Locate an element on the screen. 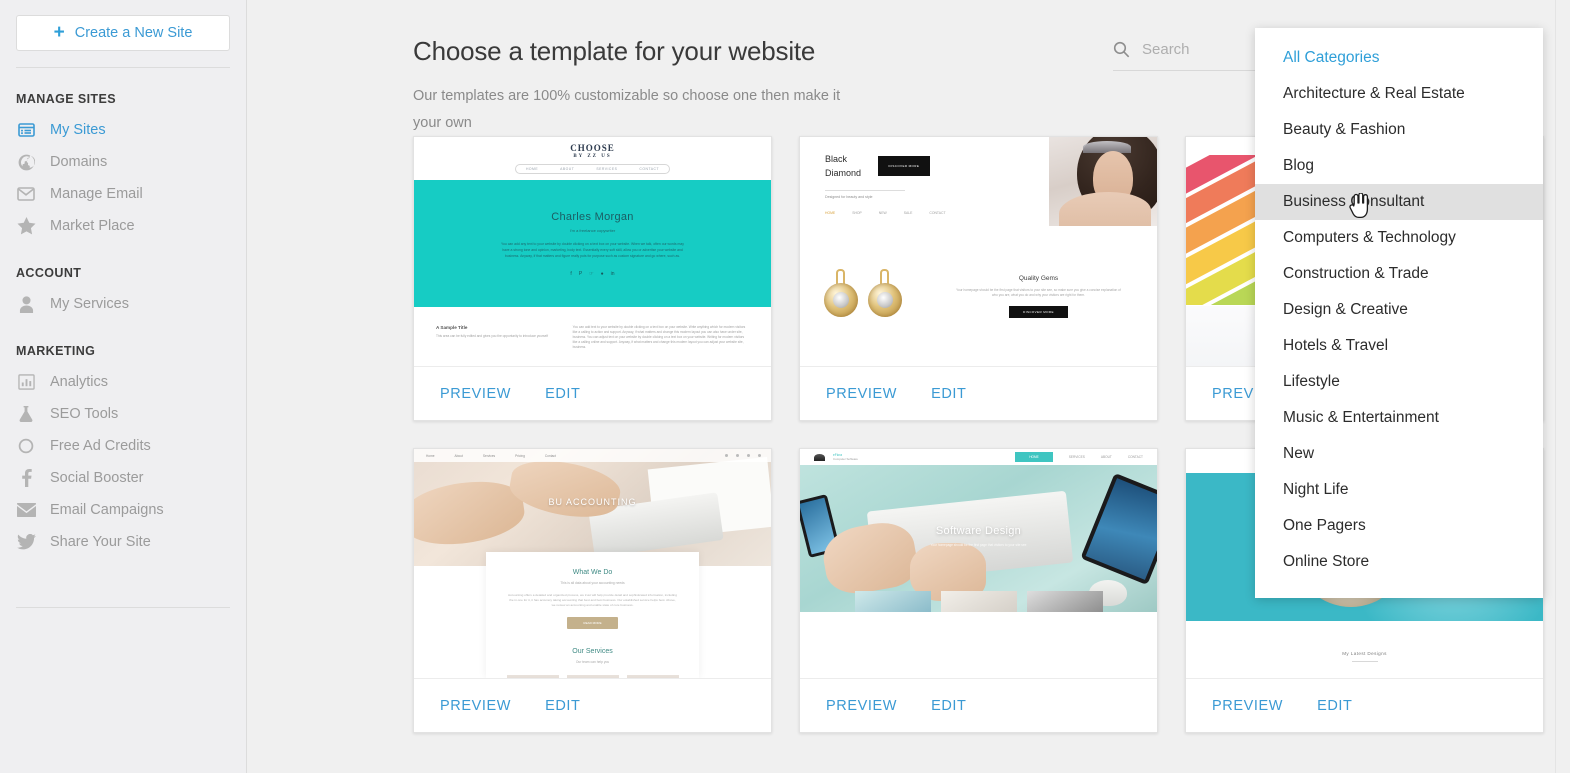  dropdown-item-hotels-travel: Hotels & Travel is located at coordinates (1399, 346).